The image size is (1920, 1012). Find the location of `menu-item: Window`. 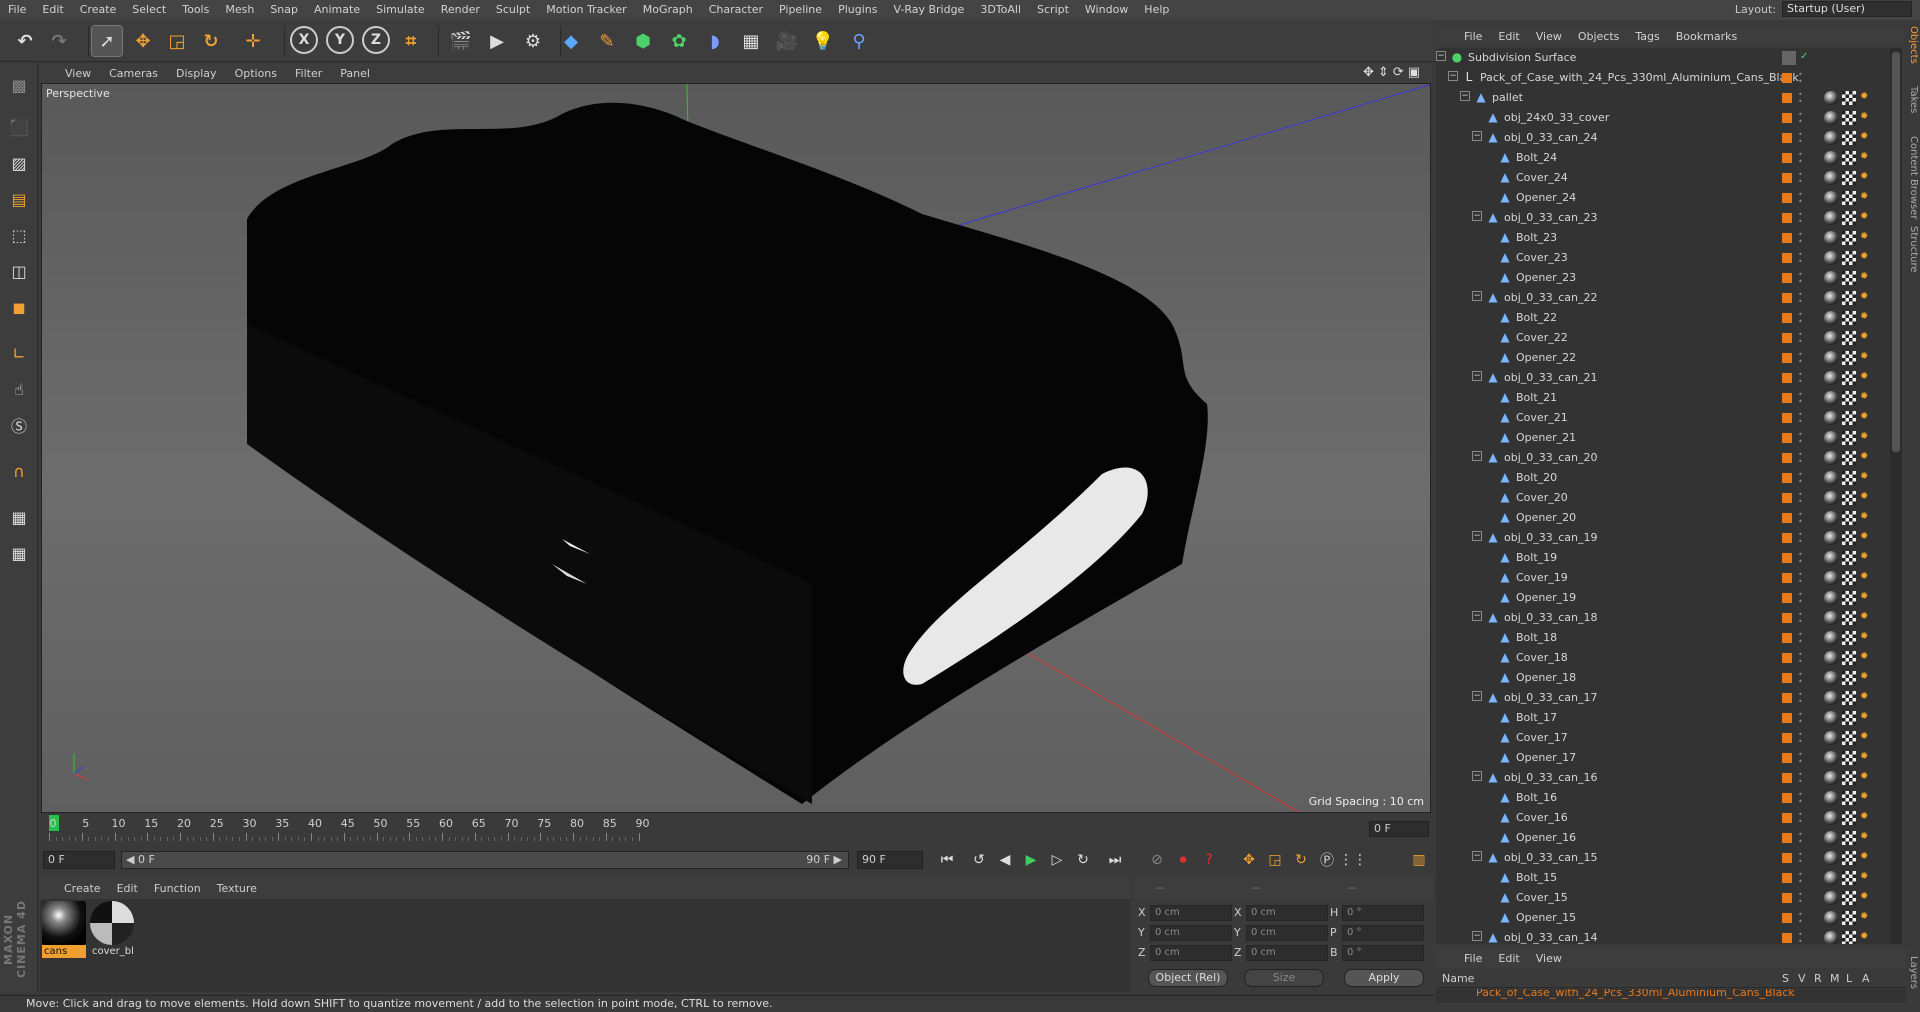

menu-item: Window is located at coordinates (1106, 10).